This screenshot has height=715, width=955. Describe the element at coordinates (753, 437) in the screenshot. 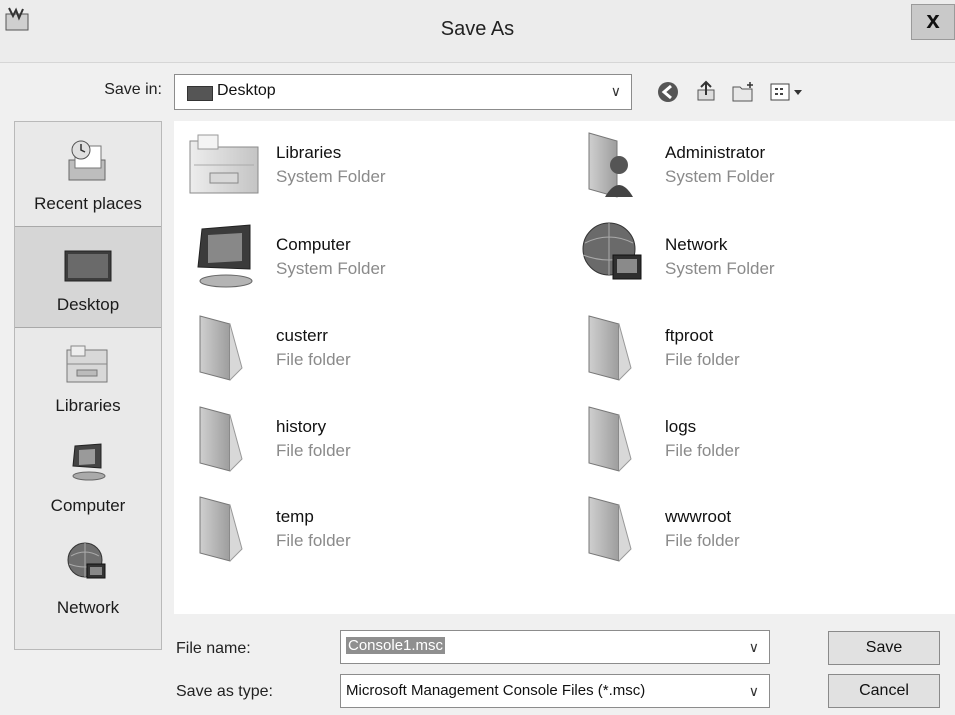

I see `file-item-logs: logs File folder` at that location.